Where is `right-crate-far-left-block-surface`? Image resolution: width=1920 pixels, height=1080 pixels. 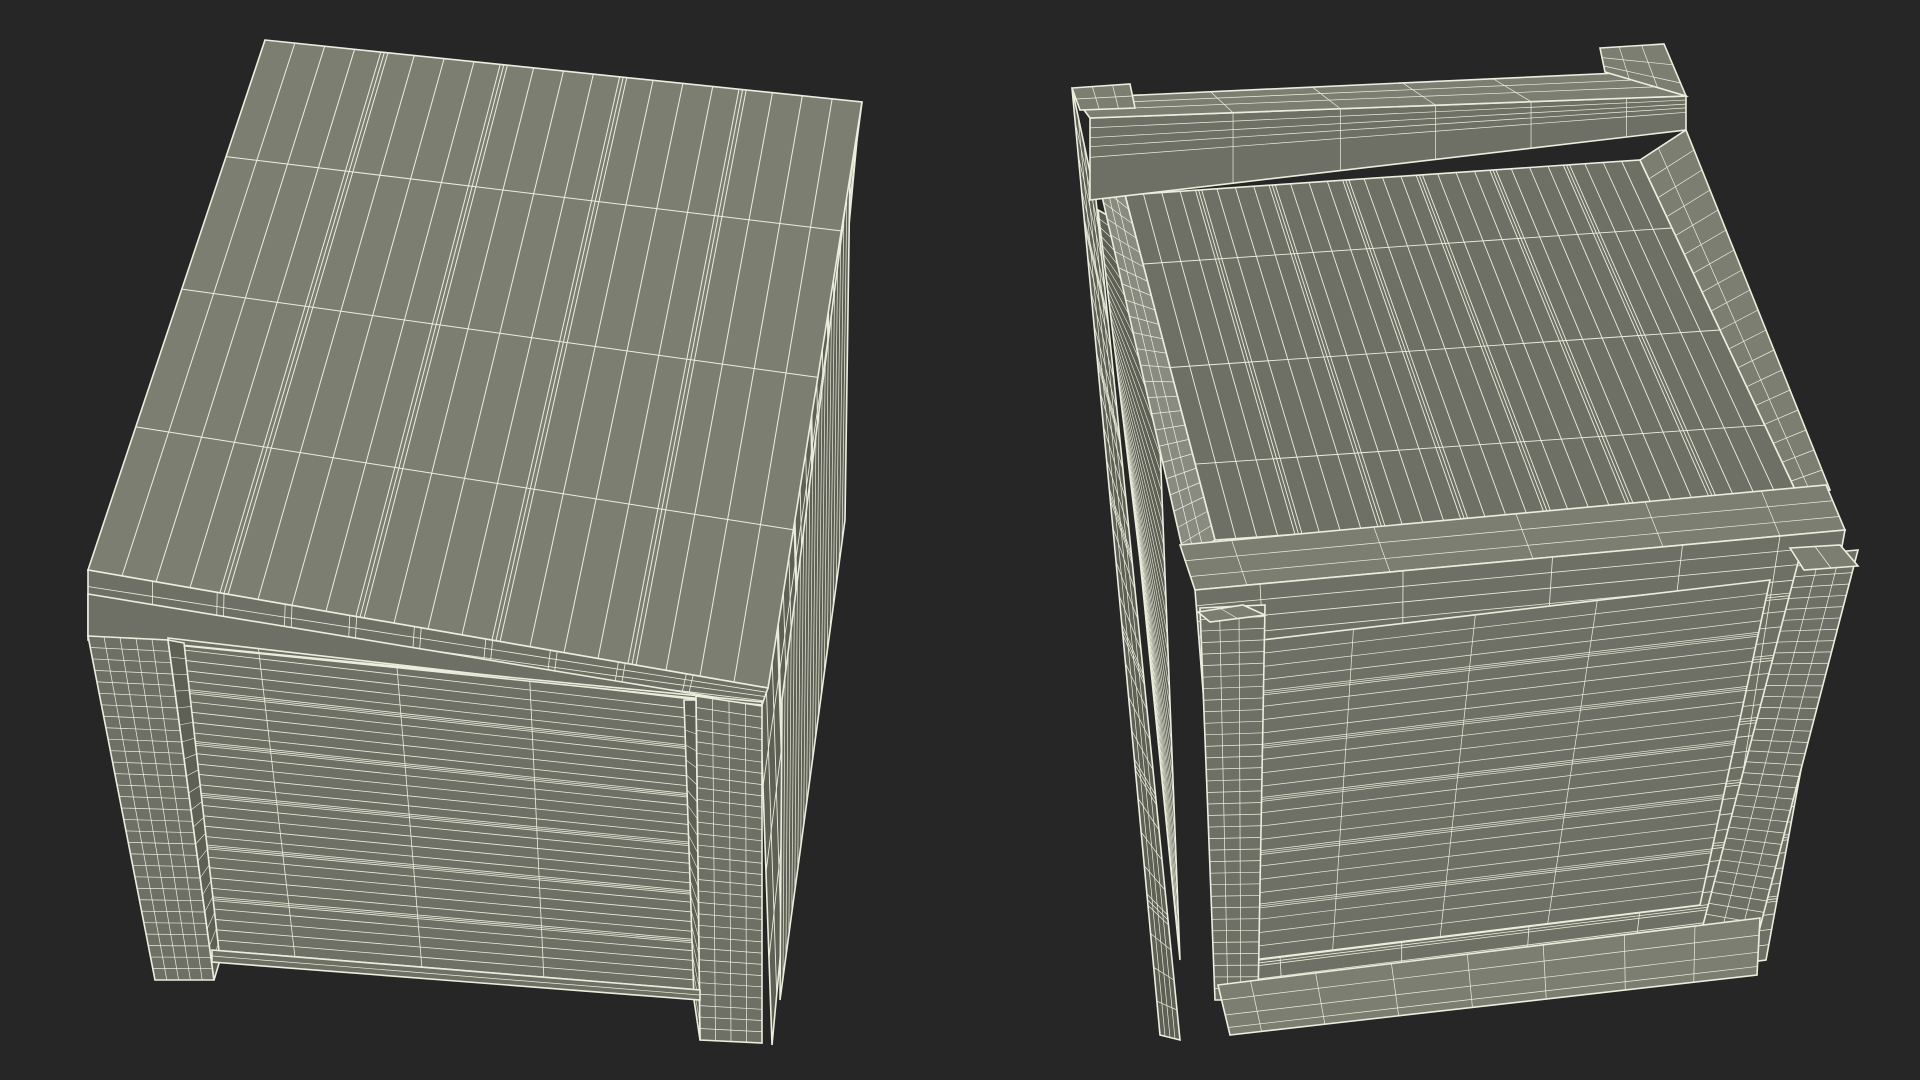
right-crate-far-left-block-surface is located at coordinates (1103, 97).